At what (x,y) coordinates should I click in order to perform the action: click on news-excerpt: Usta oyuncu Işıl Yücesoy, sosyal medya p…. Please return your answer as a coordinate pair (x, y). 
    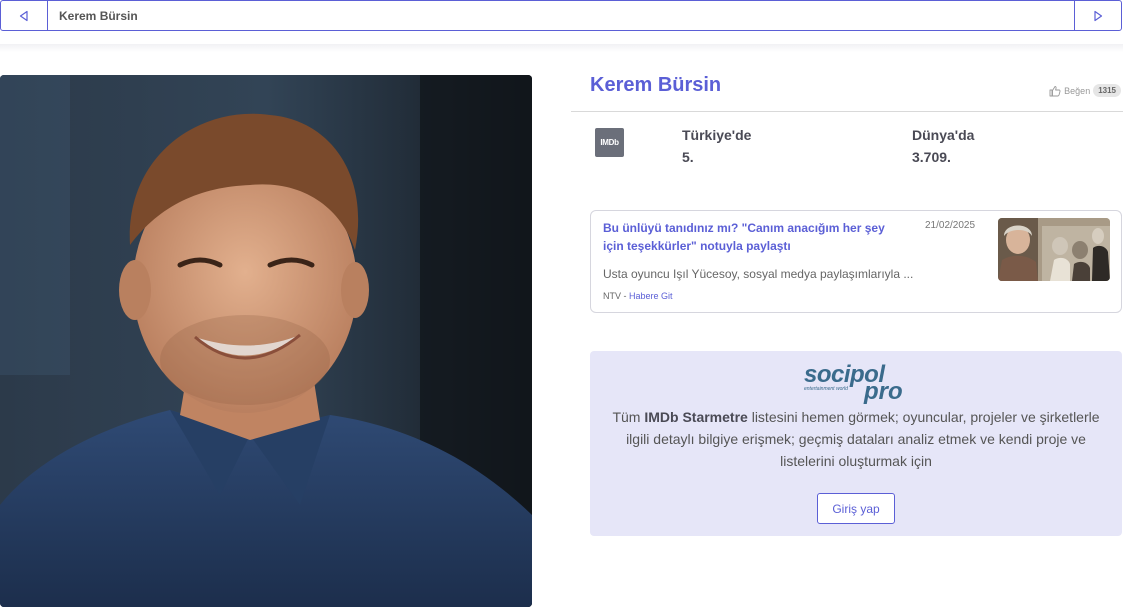
    Looking at the image, I should click on (758, 274).